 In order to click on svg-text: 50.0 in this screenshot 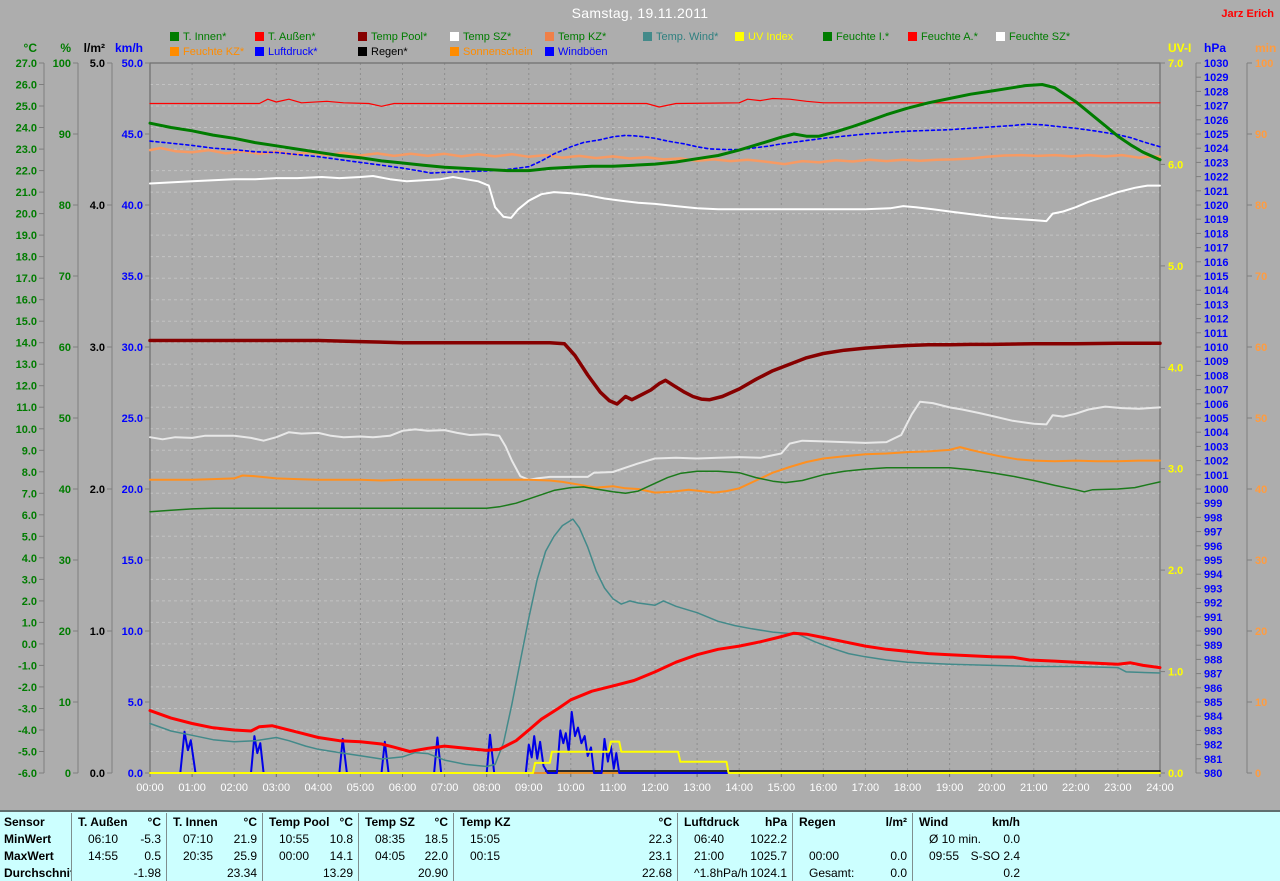, I will do `click(132, 64)`.